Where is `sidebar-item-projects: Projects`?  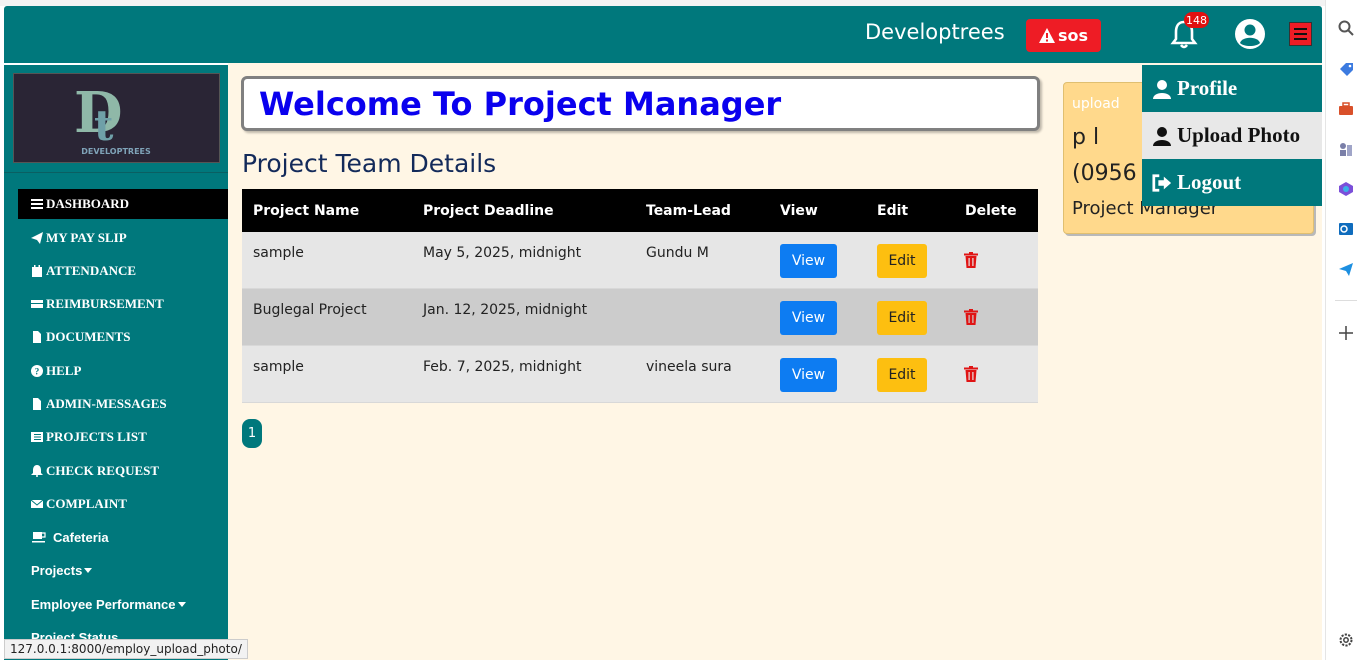
sidebar-item-projects: Projects is located at coordinates (123, 570).